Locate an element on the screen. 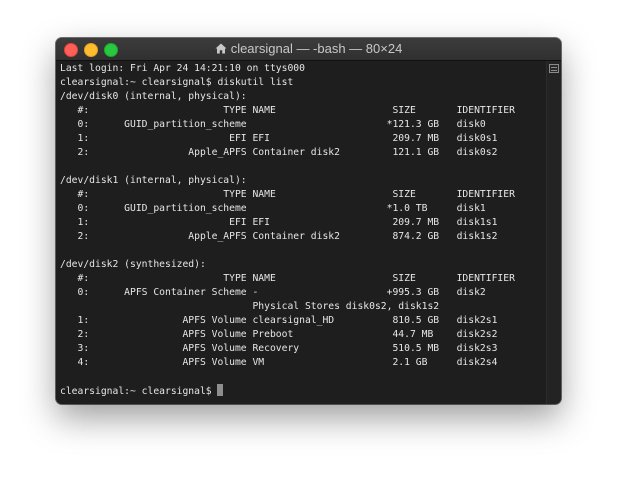 The width and height of the screenshot is (617, 477). window-title-container: clearsignal — -bash — 80×24 is located at coordinates (308, 49).